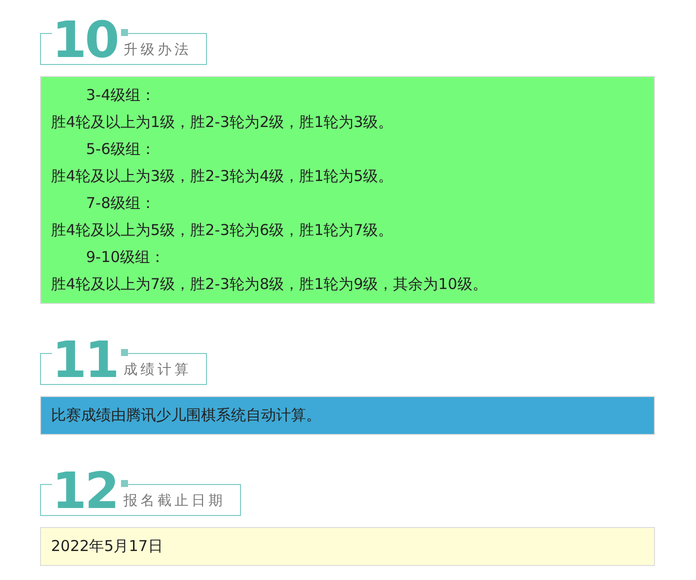  What do you see at coordinates (222, 122) in the screenshot?
I see `content-text: 胜4轮及以上为1级，胜2-3轮为2级，胜1轮为3级。` at bounding box center [222, 122].